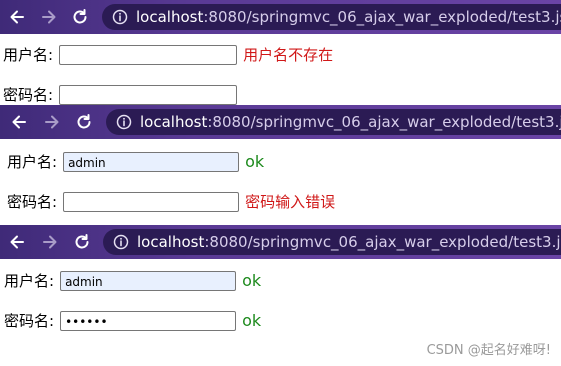 This screenshot has width=561, height=366. What do you see at coordinates (290, 202) in the screenshot?
I see `password-message: 密码输入错误` at bounding box center [290, 202].